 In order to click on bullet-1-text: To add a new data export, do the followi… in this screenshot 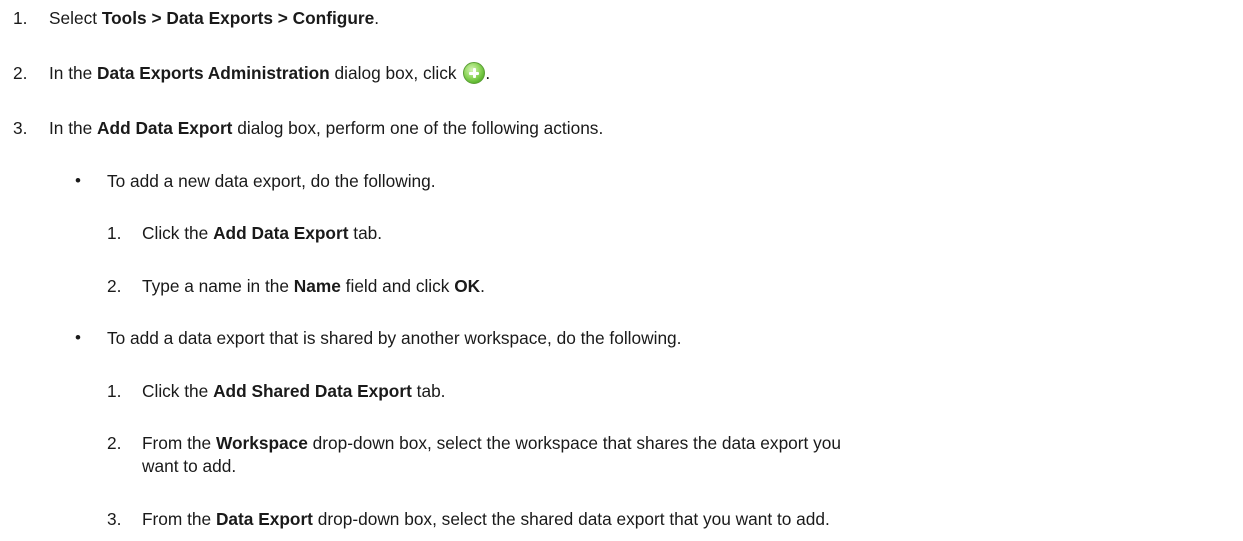, I will do `click(271, 181)`.